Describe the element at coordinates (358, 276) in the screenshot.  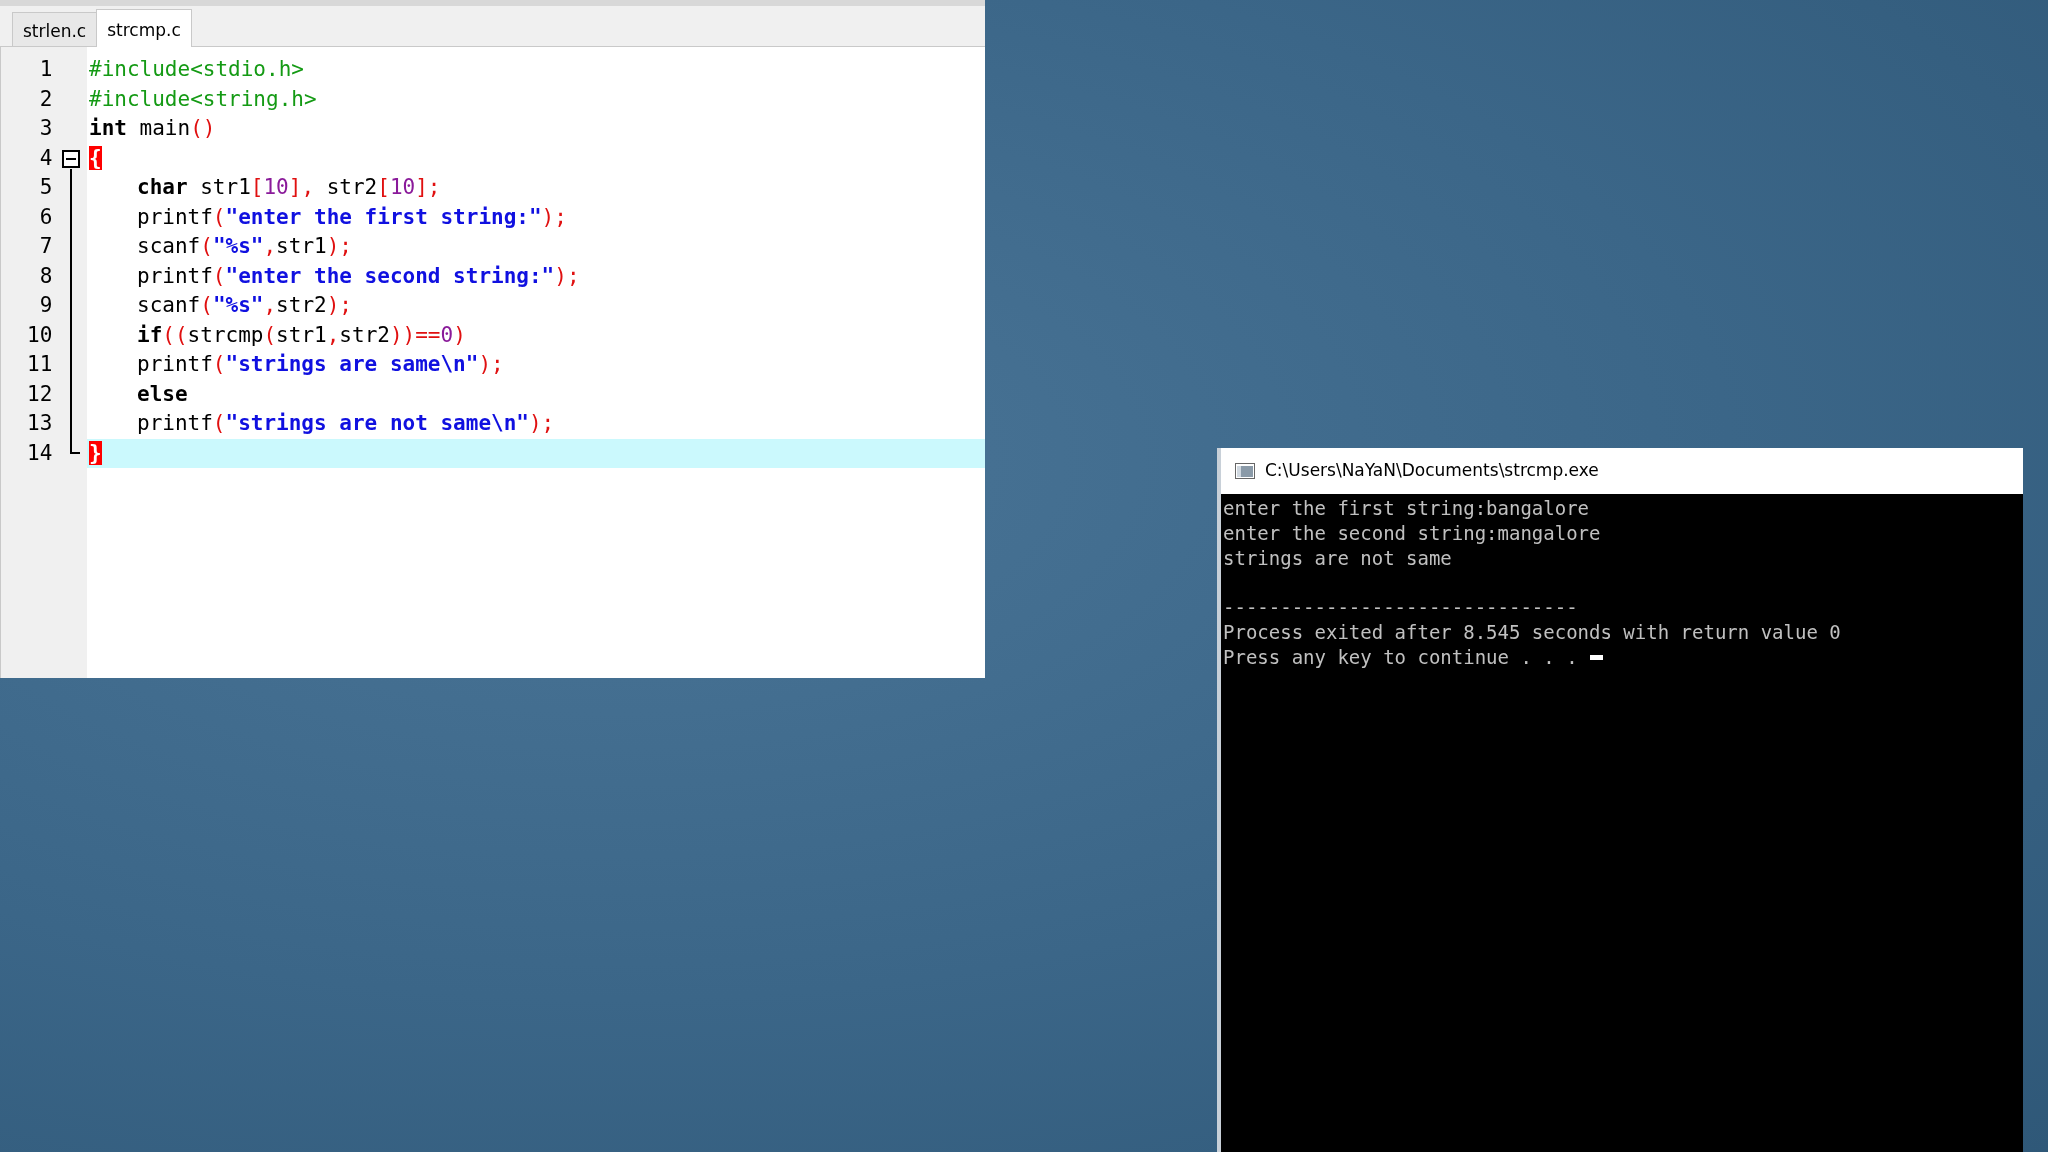
I see `code-line: printf("enter the second string:");` at that location.